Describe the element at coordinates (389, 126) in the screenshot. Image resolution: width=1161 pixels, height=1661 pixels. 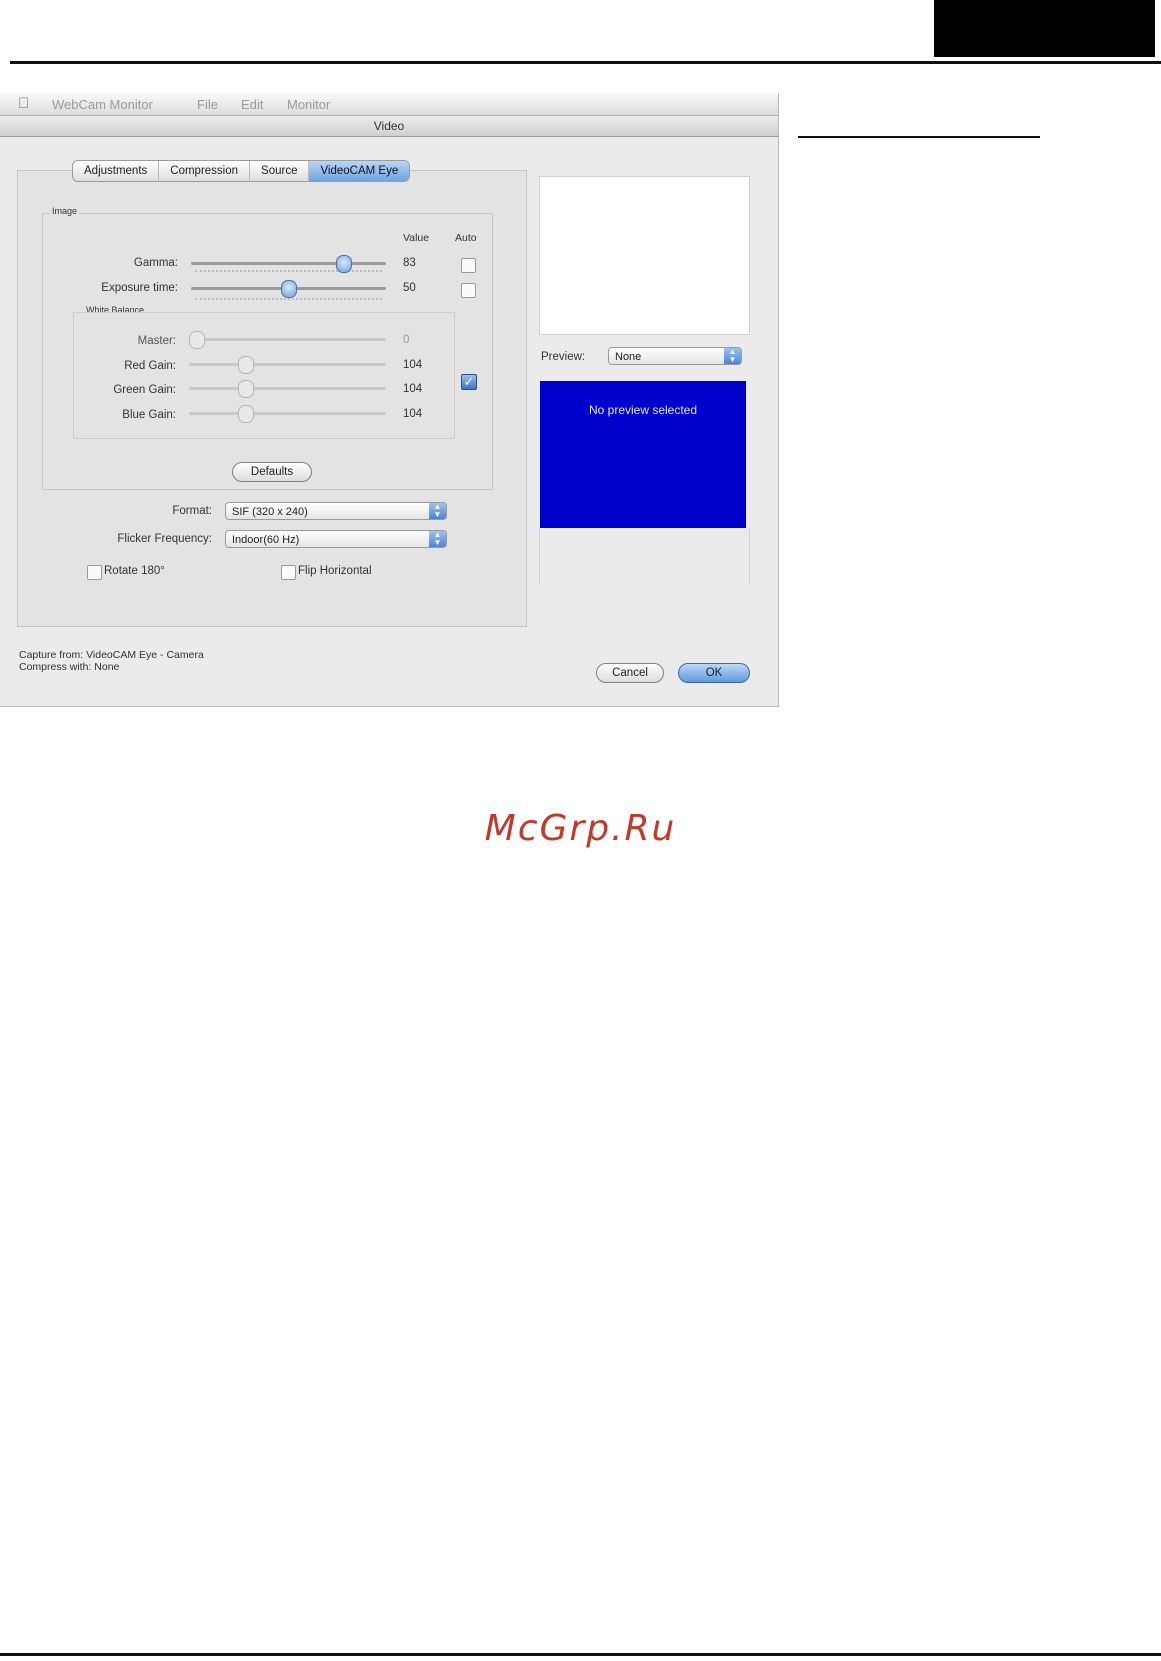
I see `window-title: Video` at that location.